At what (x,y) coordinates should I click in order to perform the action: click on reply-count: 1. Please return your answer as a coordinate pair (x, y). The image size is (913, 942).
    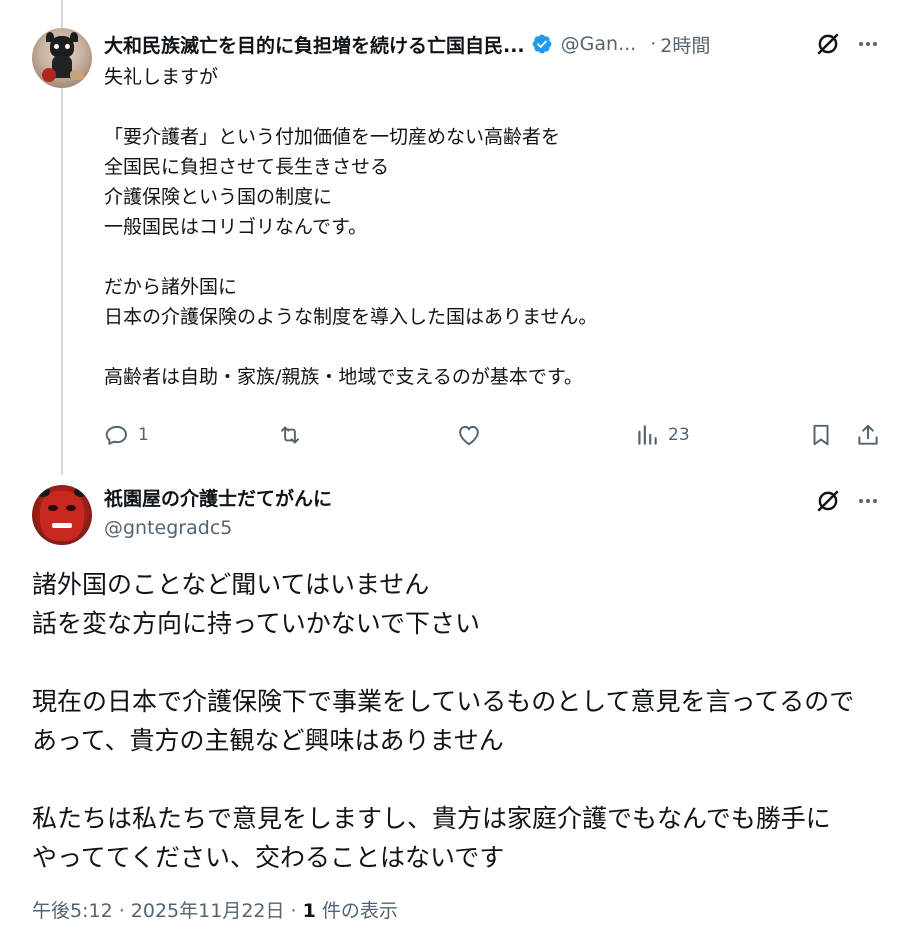
    Looking at the image, I should click on (143, 435).